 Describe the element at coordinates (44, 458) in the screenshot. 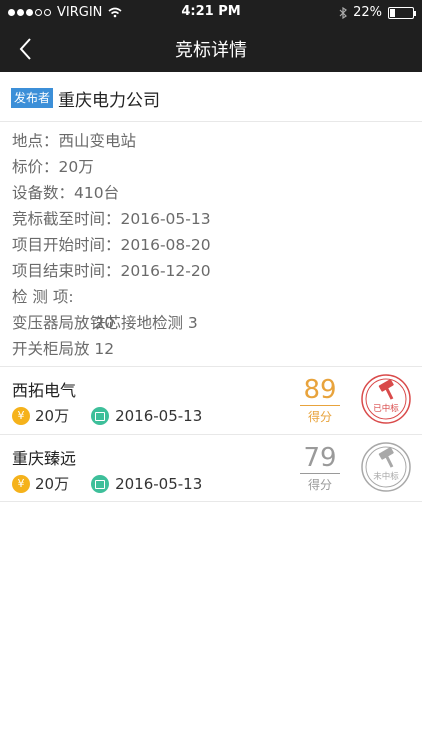

I see `bidder-name: 重庆臻远` at that location.